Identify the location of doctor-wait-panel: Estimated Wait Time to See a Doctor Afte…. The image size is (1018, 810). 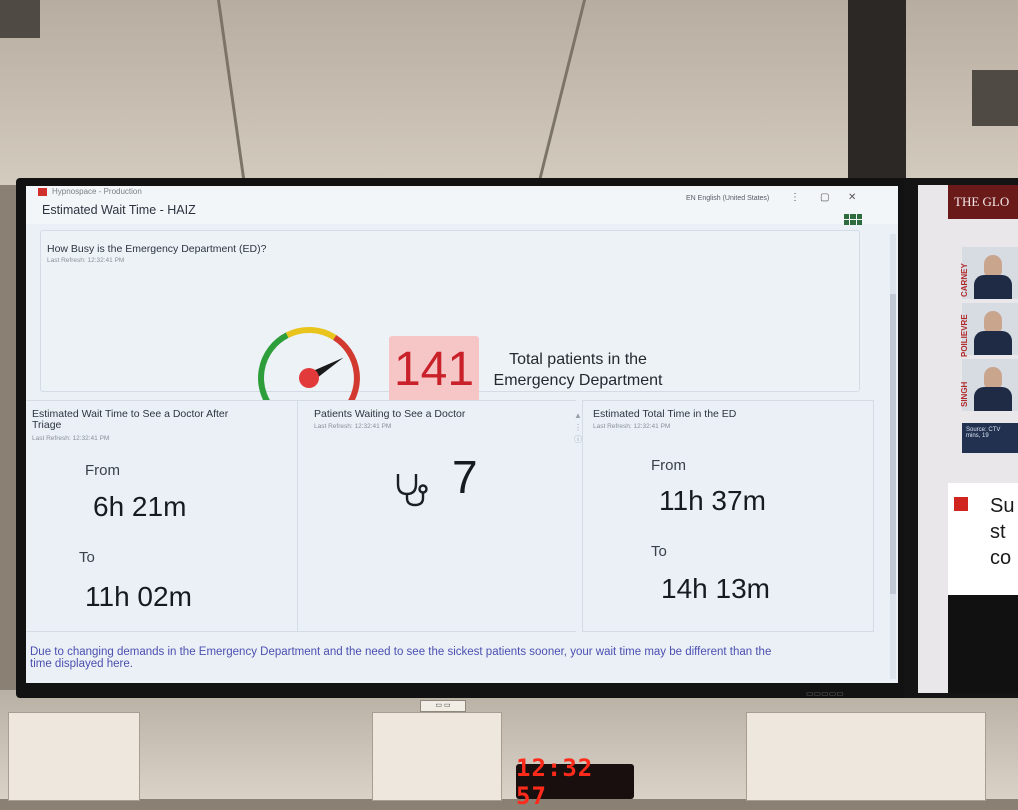
(162, 516).